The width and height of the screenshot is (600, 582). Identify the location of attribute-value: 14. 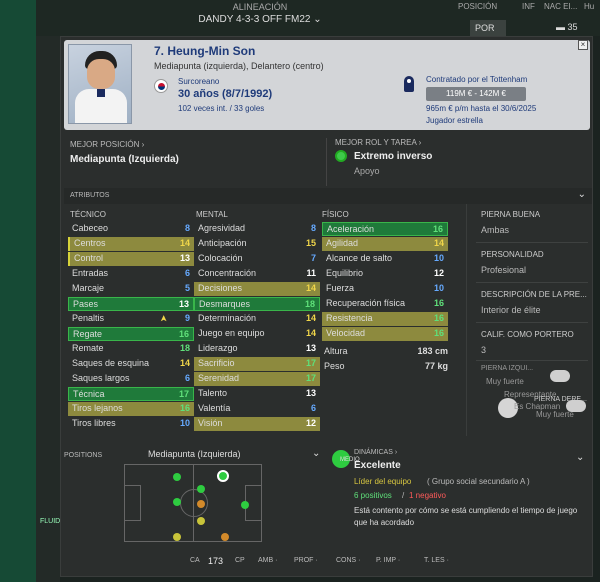
(310, 333).